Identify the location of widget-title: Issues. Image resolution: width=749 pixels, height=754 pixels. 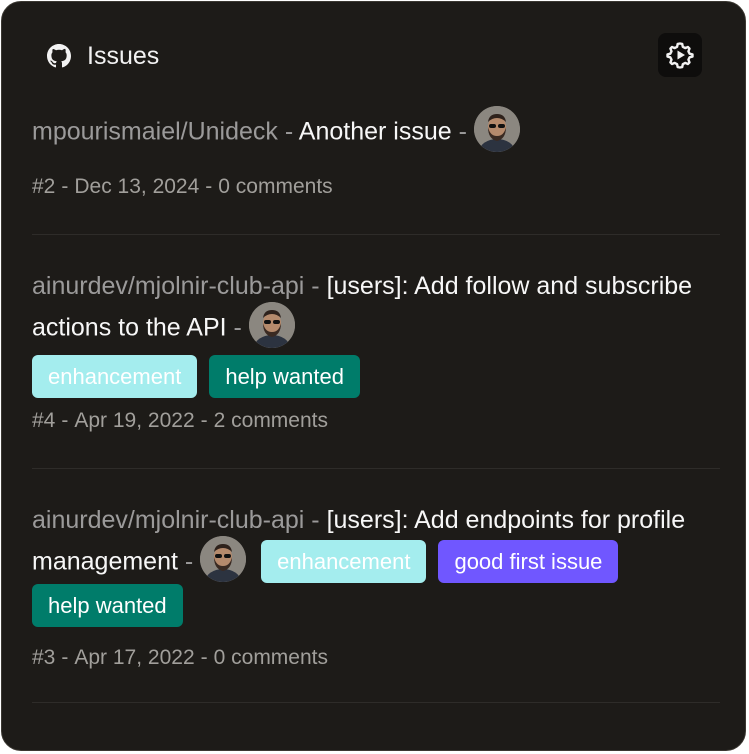
(123, 56).